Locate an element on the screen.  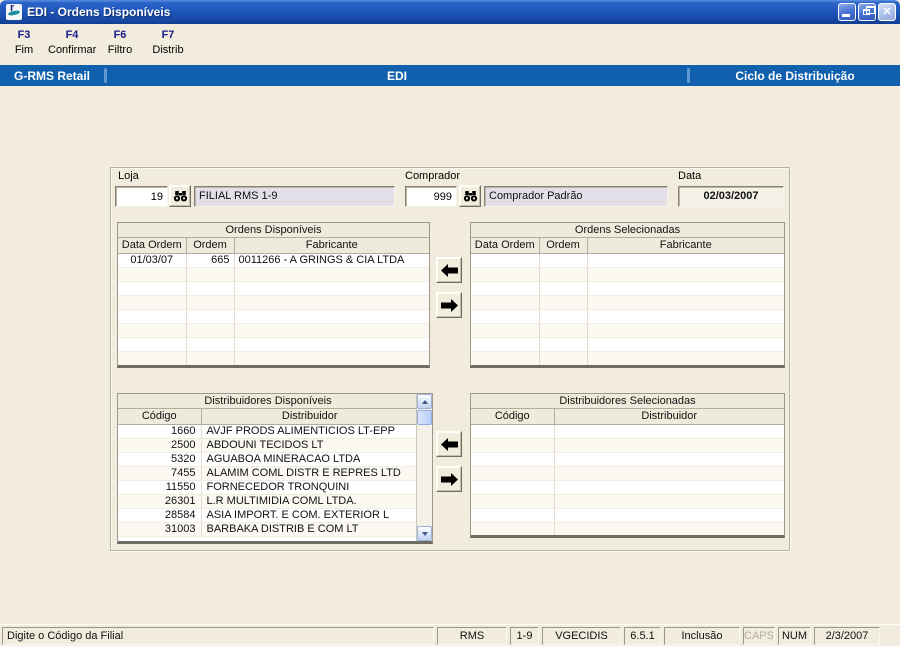
table-cell: 01/03/07 is located at coordinates (152, 260).